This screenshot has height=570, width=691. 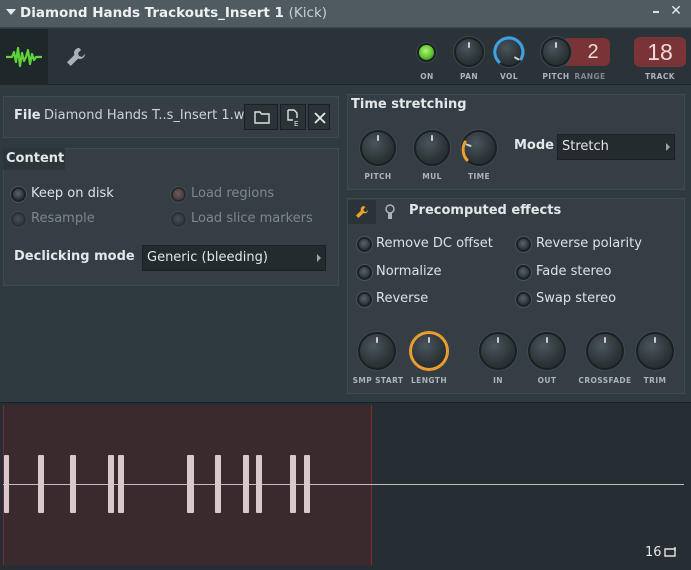 What do you see at coordinates (671, 552) in the screenshot?
I see `loop-icon` at bounding box center [671, 552].